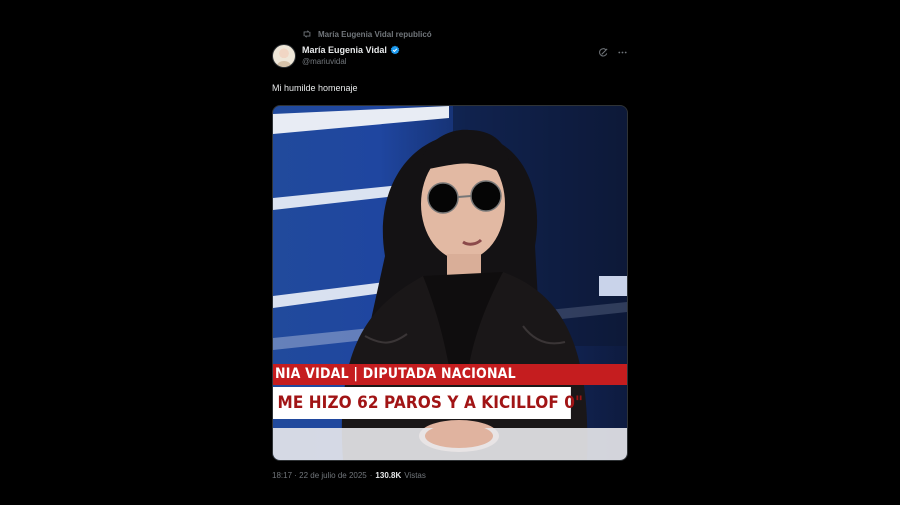 This screenshot has width=900, height=505. Describe the element at coordinates (315, 88) in the screenshot. I see `tweet-text: Mi humilde homenaje` at that location.